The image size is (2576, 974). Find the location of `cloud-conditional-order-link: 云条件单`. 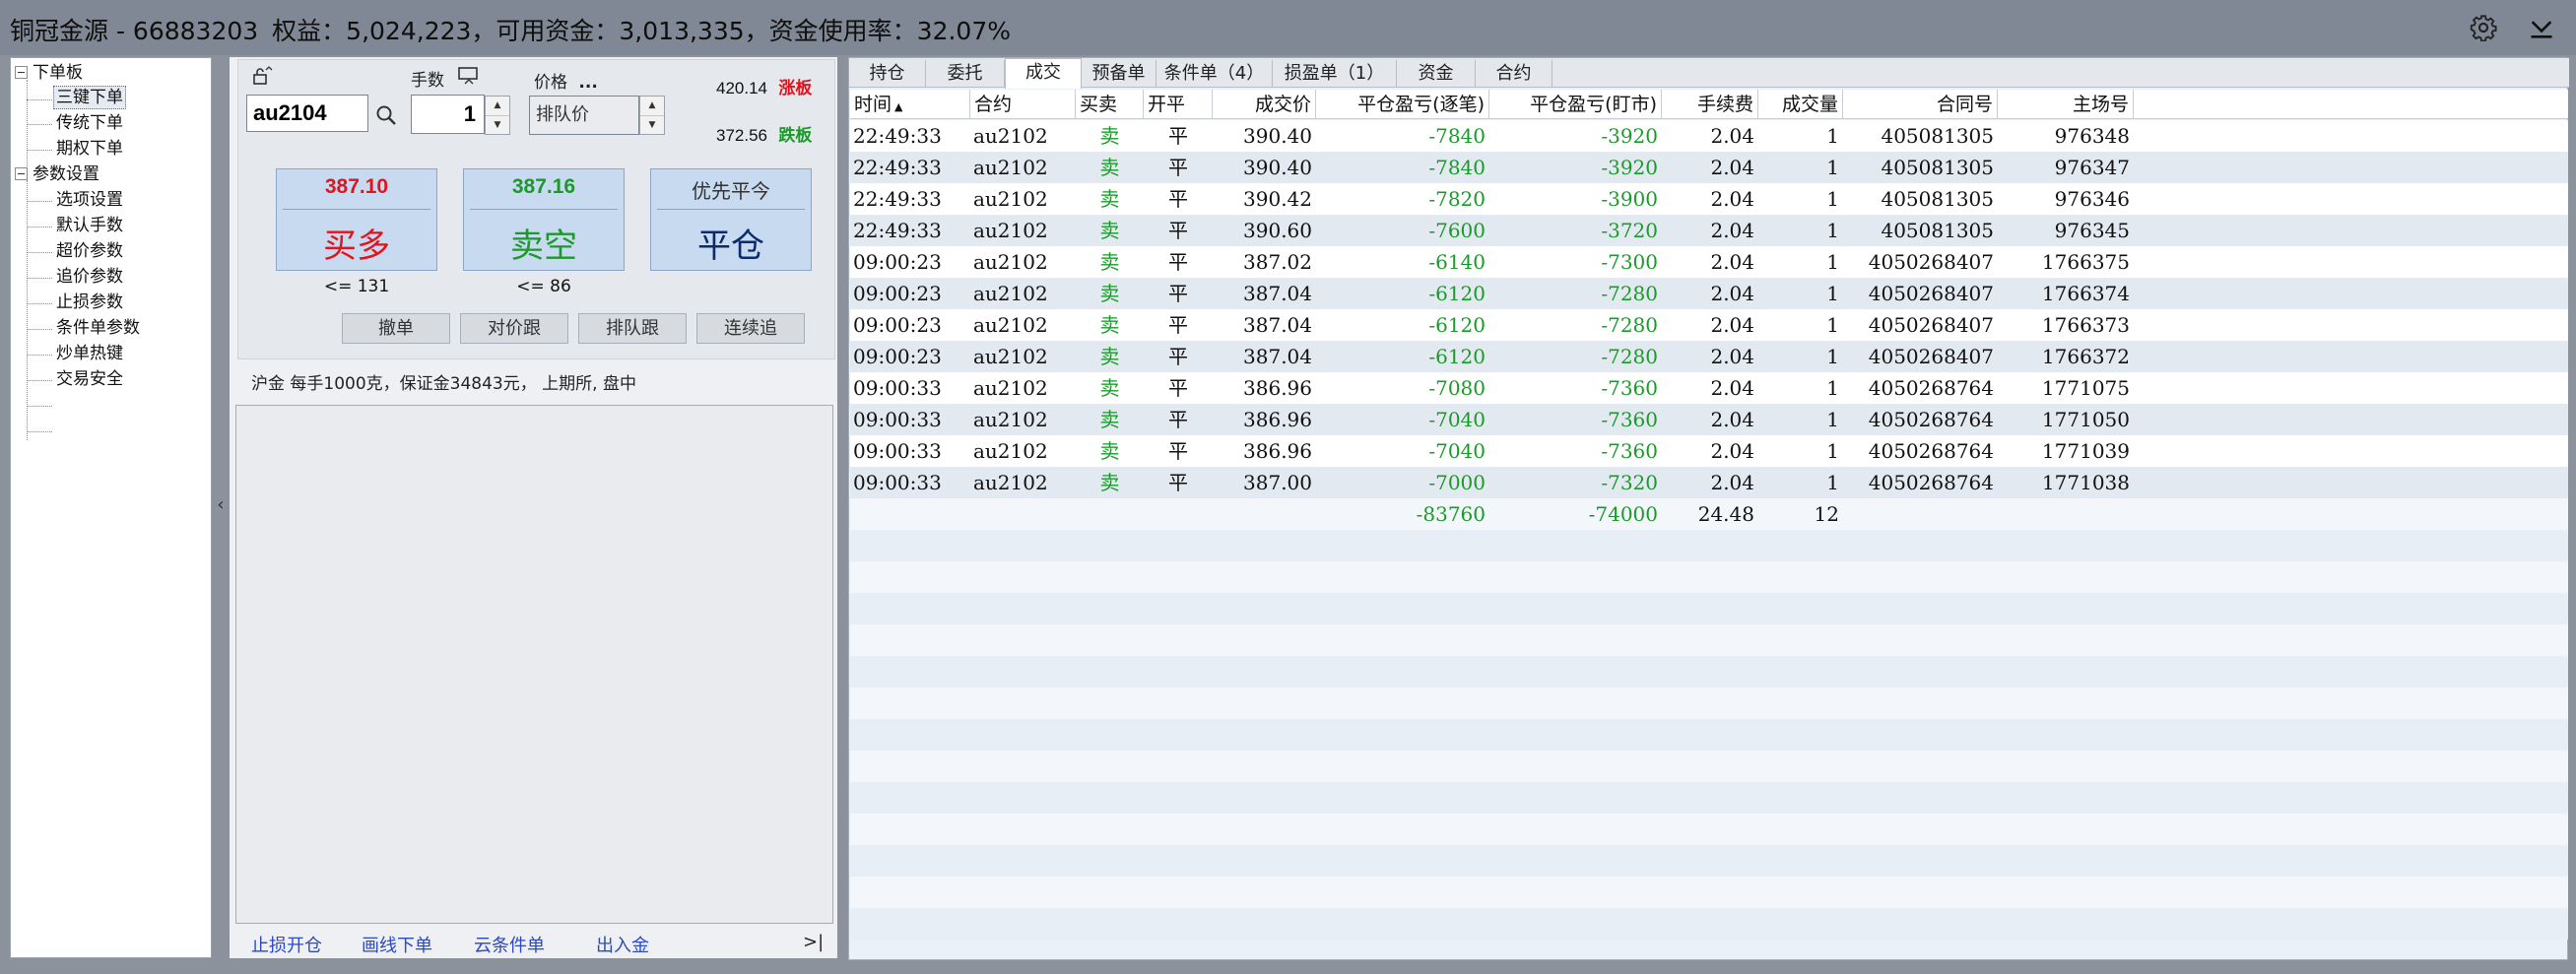

cloud-conditional-order-link: 云条件单 is located at coordinates (510, 944).